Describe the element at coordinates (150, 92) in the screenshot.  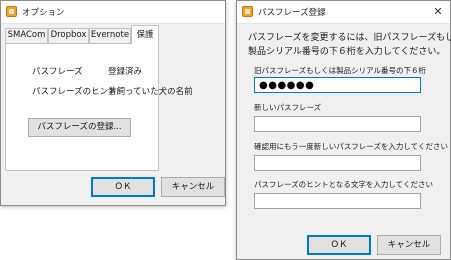
I see `hint-value: 昔飼っていた犬の名前` at that location.